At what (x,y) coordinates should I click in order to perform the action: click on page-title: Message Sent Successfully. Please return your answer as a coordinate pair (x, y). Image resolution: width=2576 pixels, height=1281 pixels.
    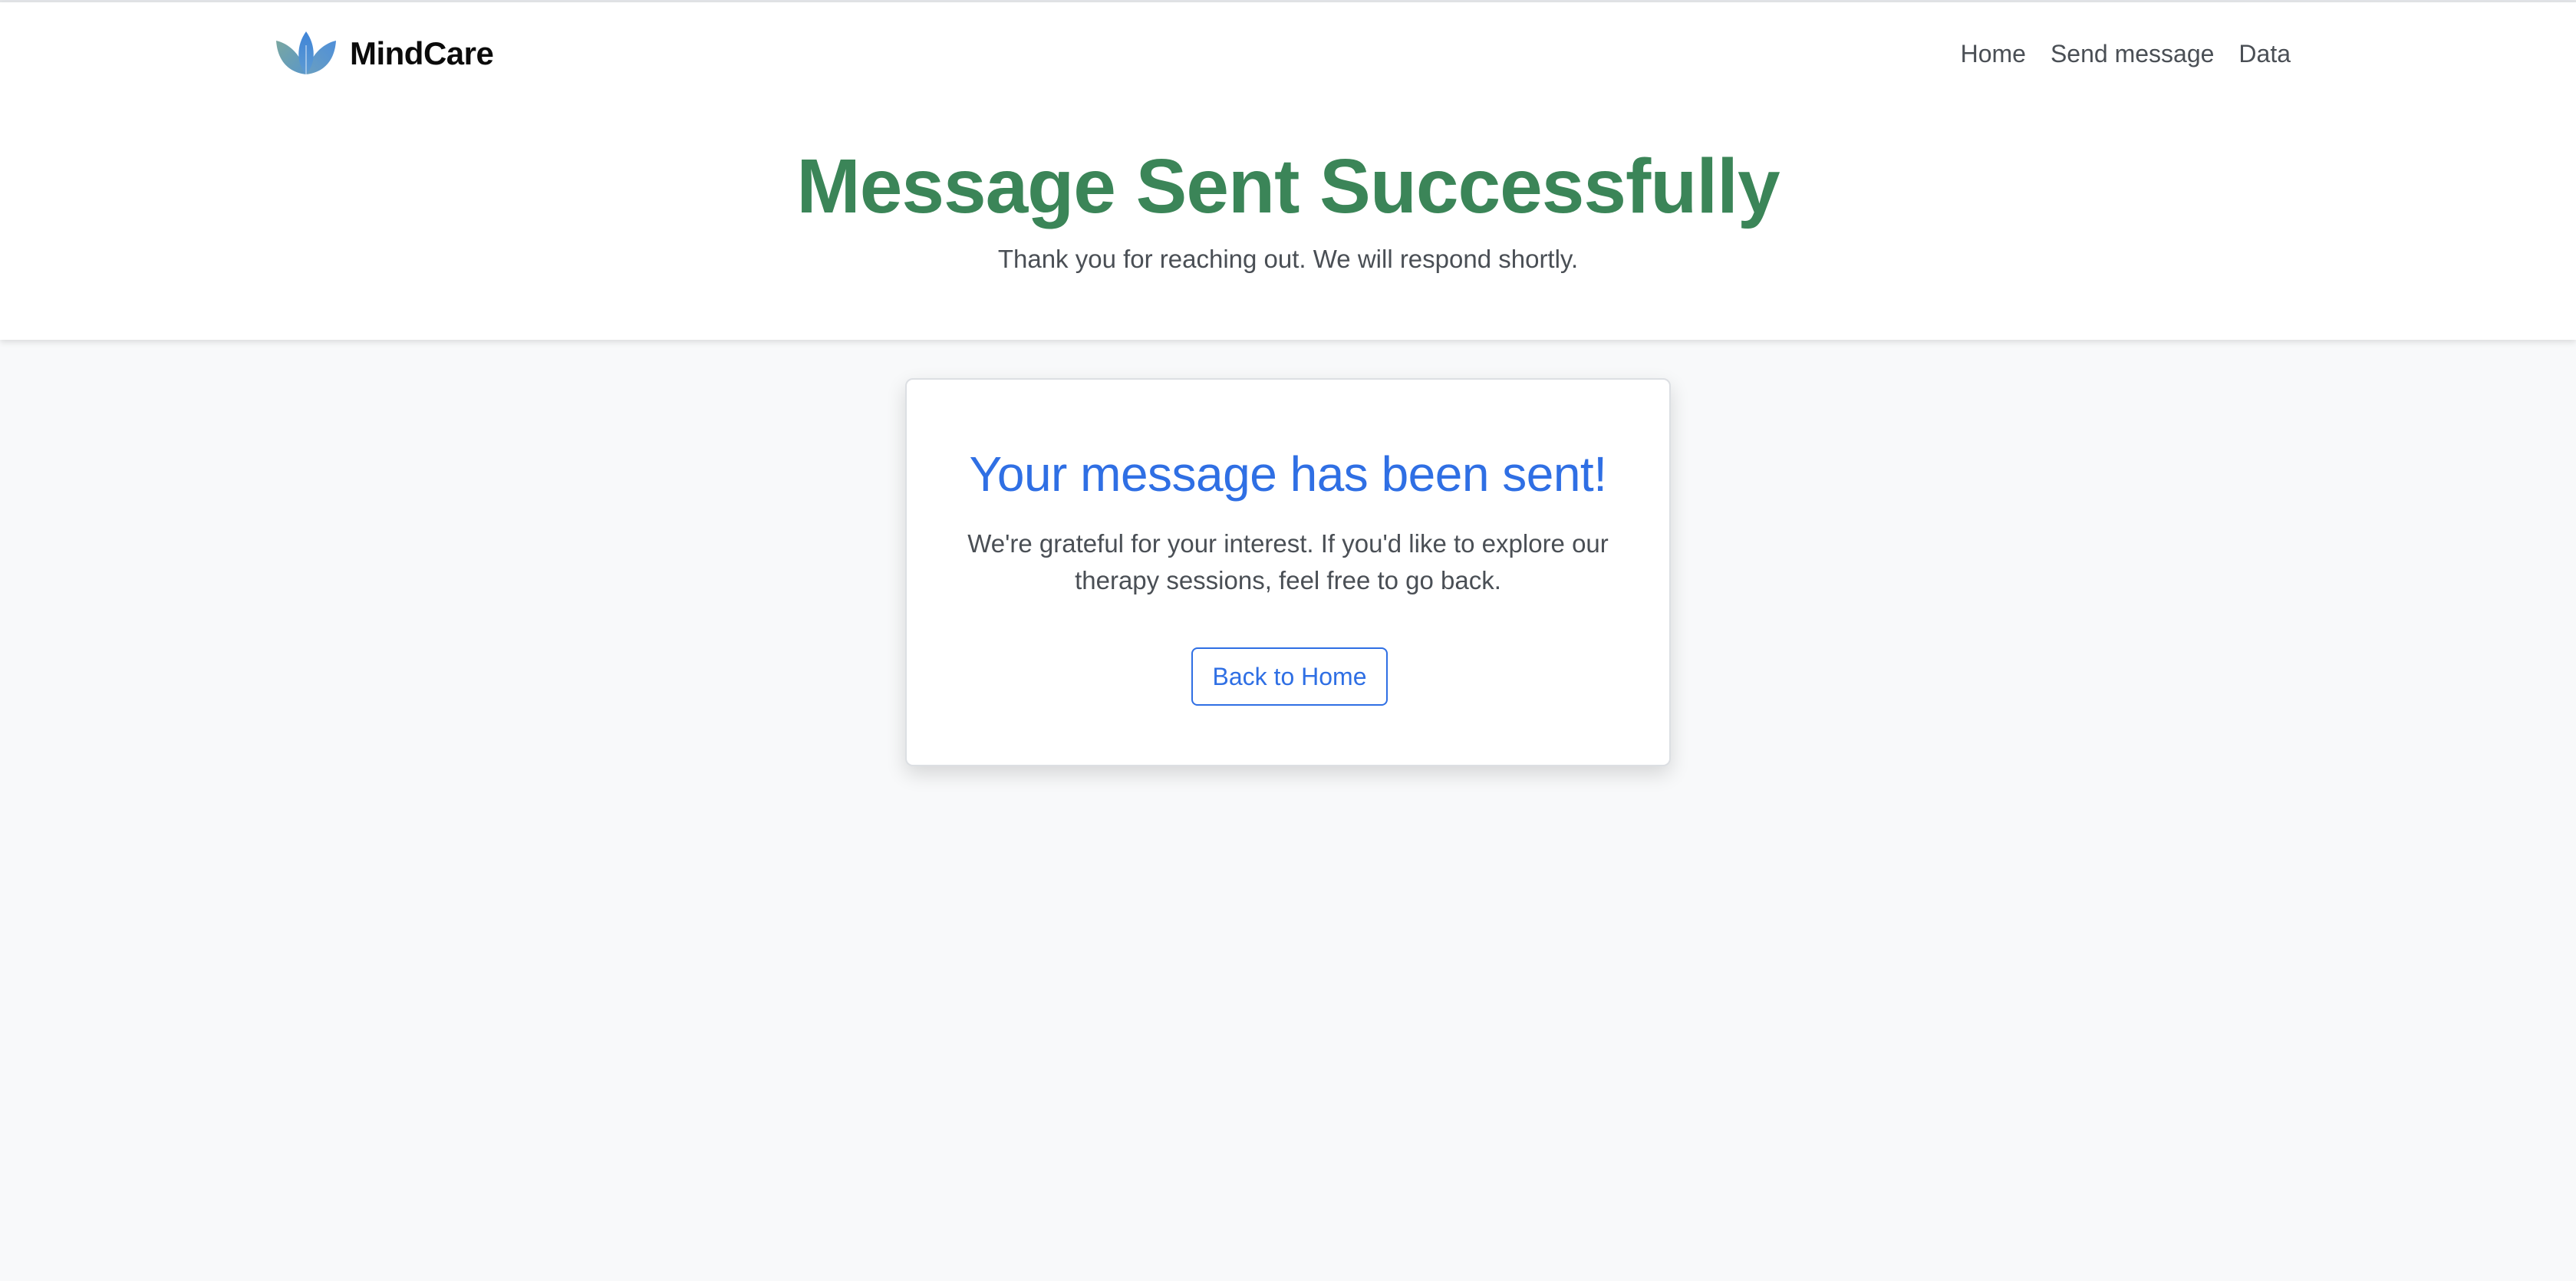
    Looking at the image, I should click on (1288, 186).